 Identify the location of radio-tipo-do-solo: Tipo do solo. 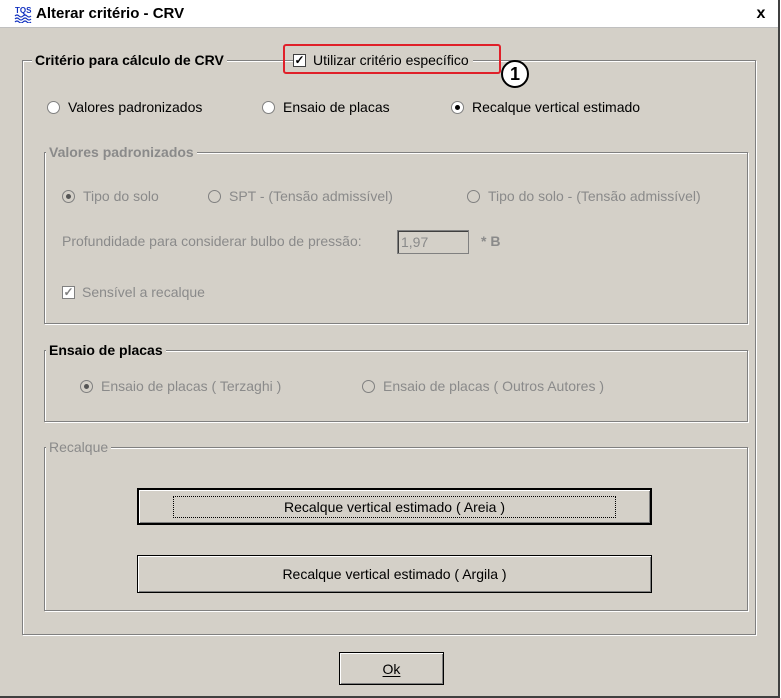
(110, 196).